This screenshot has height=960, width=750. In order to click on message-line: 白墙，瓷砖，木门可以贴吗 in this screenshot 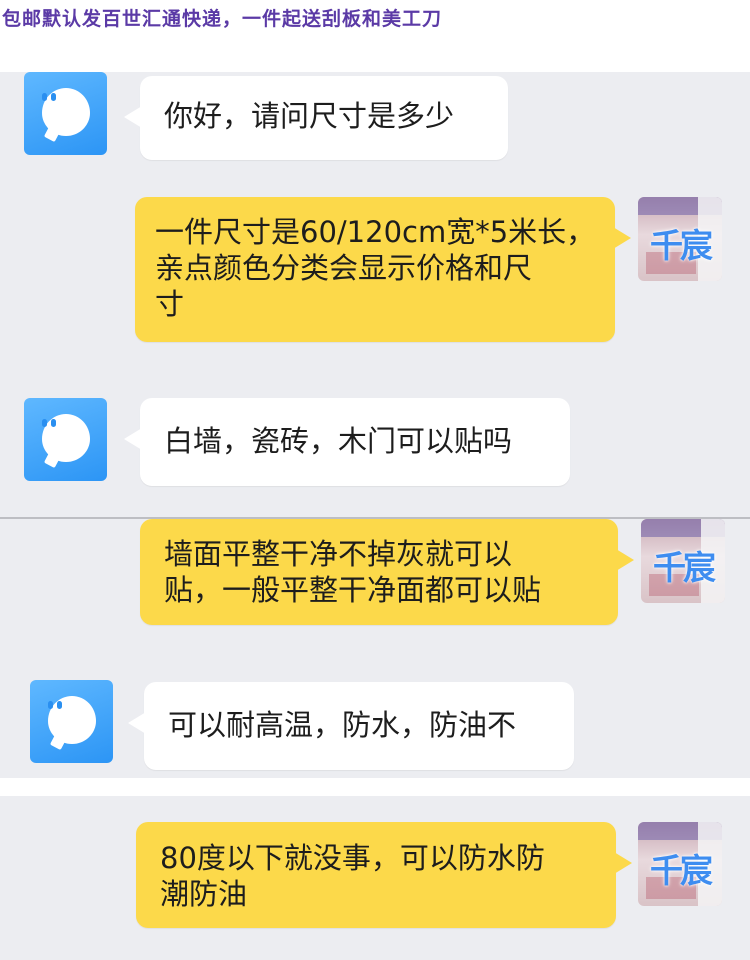, I will do `click(338, 441)`.